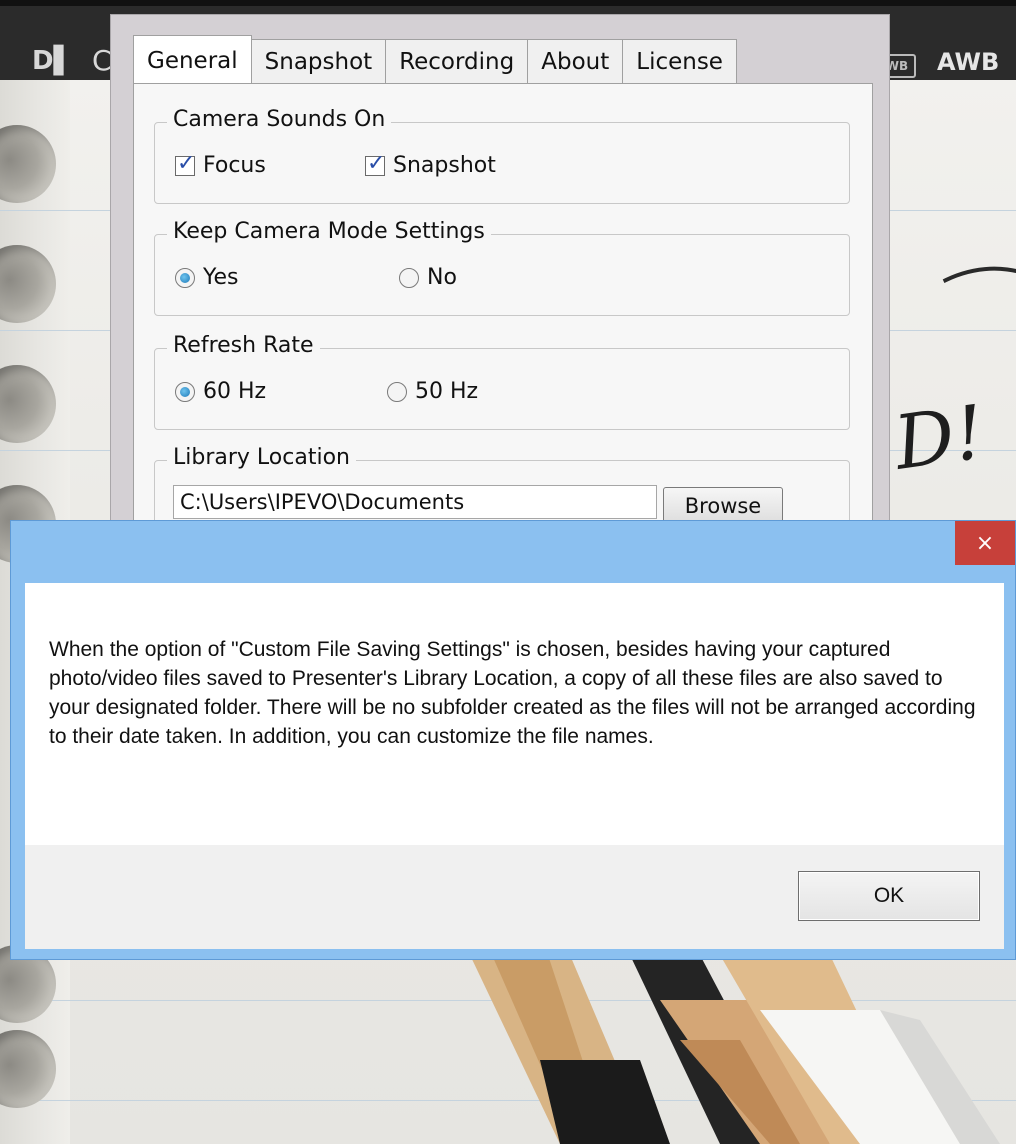 The height and width of the screenshot is (1144, 1016). I want to click on tab-snapshot: Snapshot, so click(318, 61).